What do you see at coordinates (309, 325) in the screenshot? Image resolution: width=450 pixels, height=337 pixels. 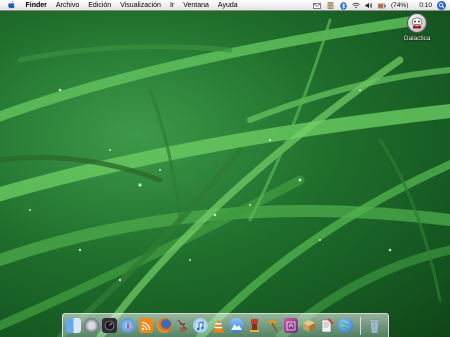 I see `package-icon` at bounding box center [309, 325].